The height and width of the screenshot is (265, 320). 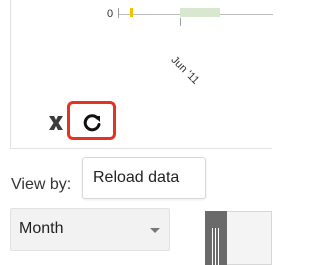 What do you see at coordinates (41, 184) in the screenshot?
I see `view-by-label: View by:` at bounding box center [41, 184].